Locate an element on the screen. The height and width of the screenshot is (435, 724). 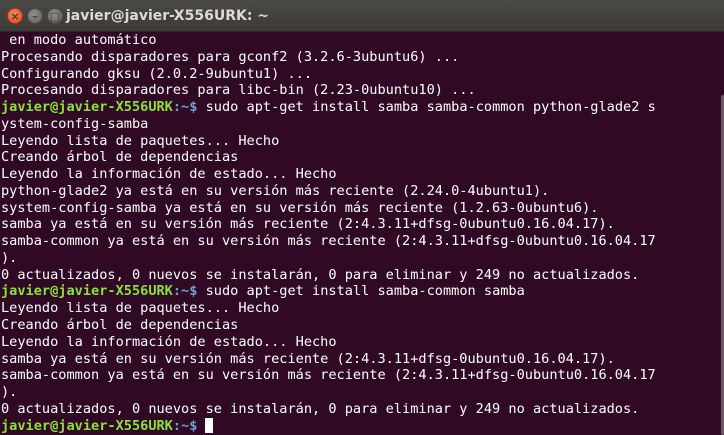
maximize-button: □ is located at coordinates (55, 16).